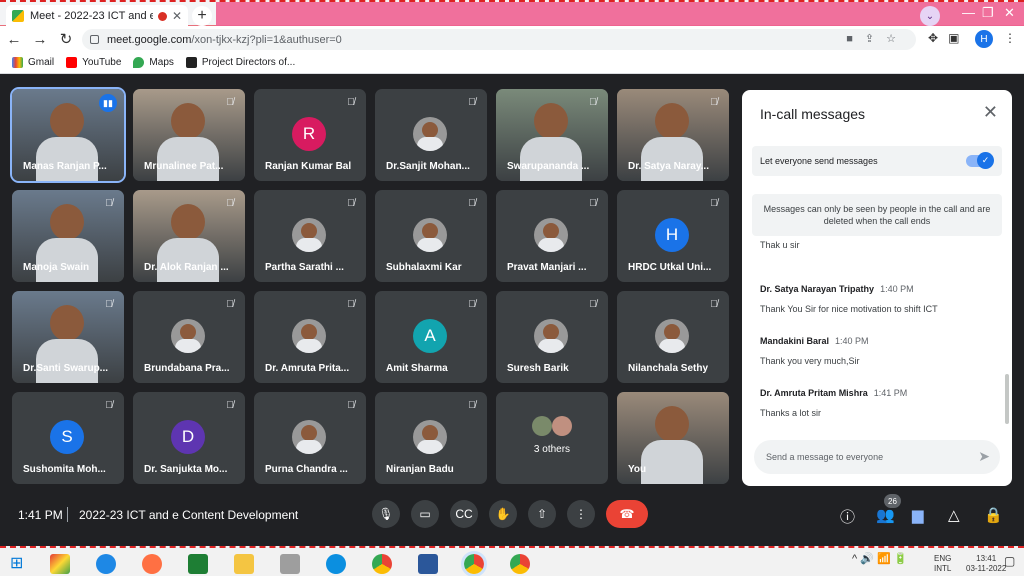 This screenshot has width=1024, height=576. I want to click on reload-icon: ↻, so click(66, 39).